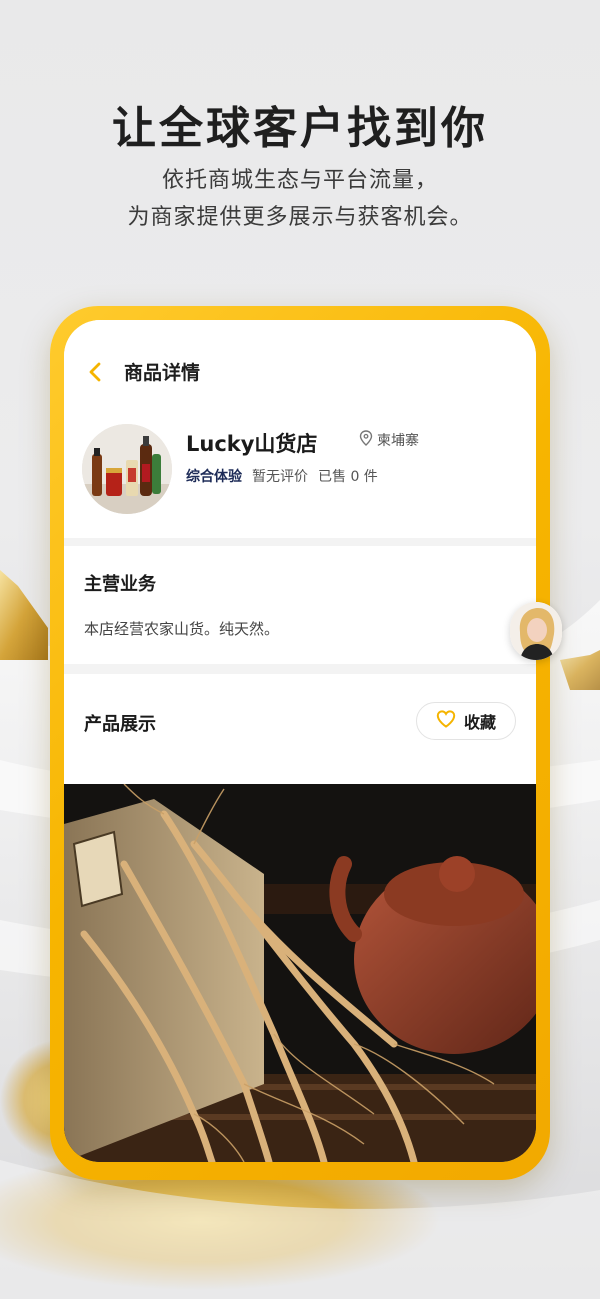 This screenshot has width=600, height=1299. What do you see at coordinates (348, 477) in the screenshot?
I see `sold-count: 已售 0 件` at bounding box center [348, 477].